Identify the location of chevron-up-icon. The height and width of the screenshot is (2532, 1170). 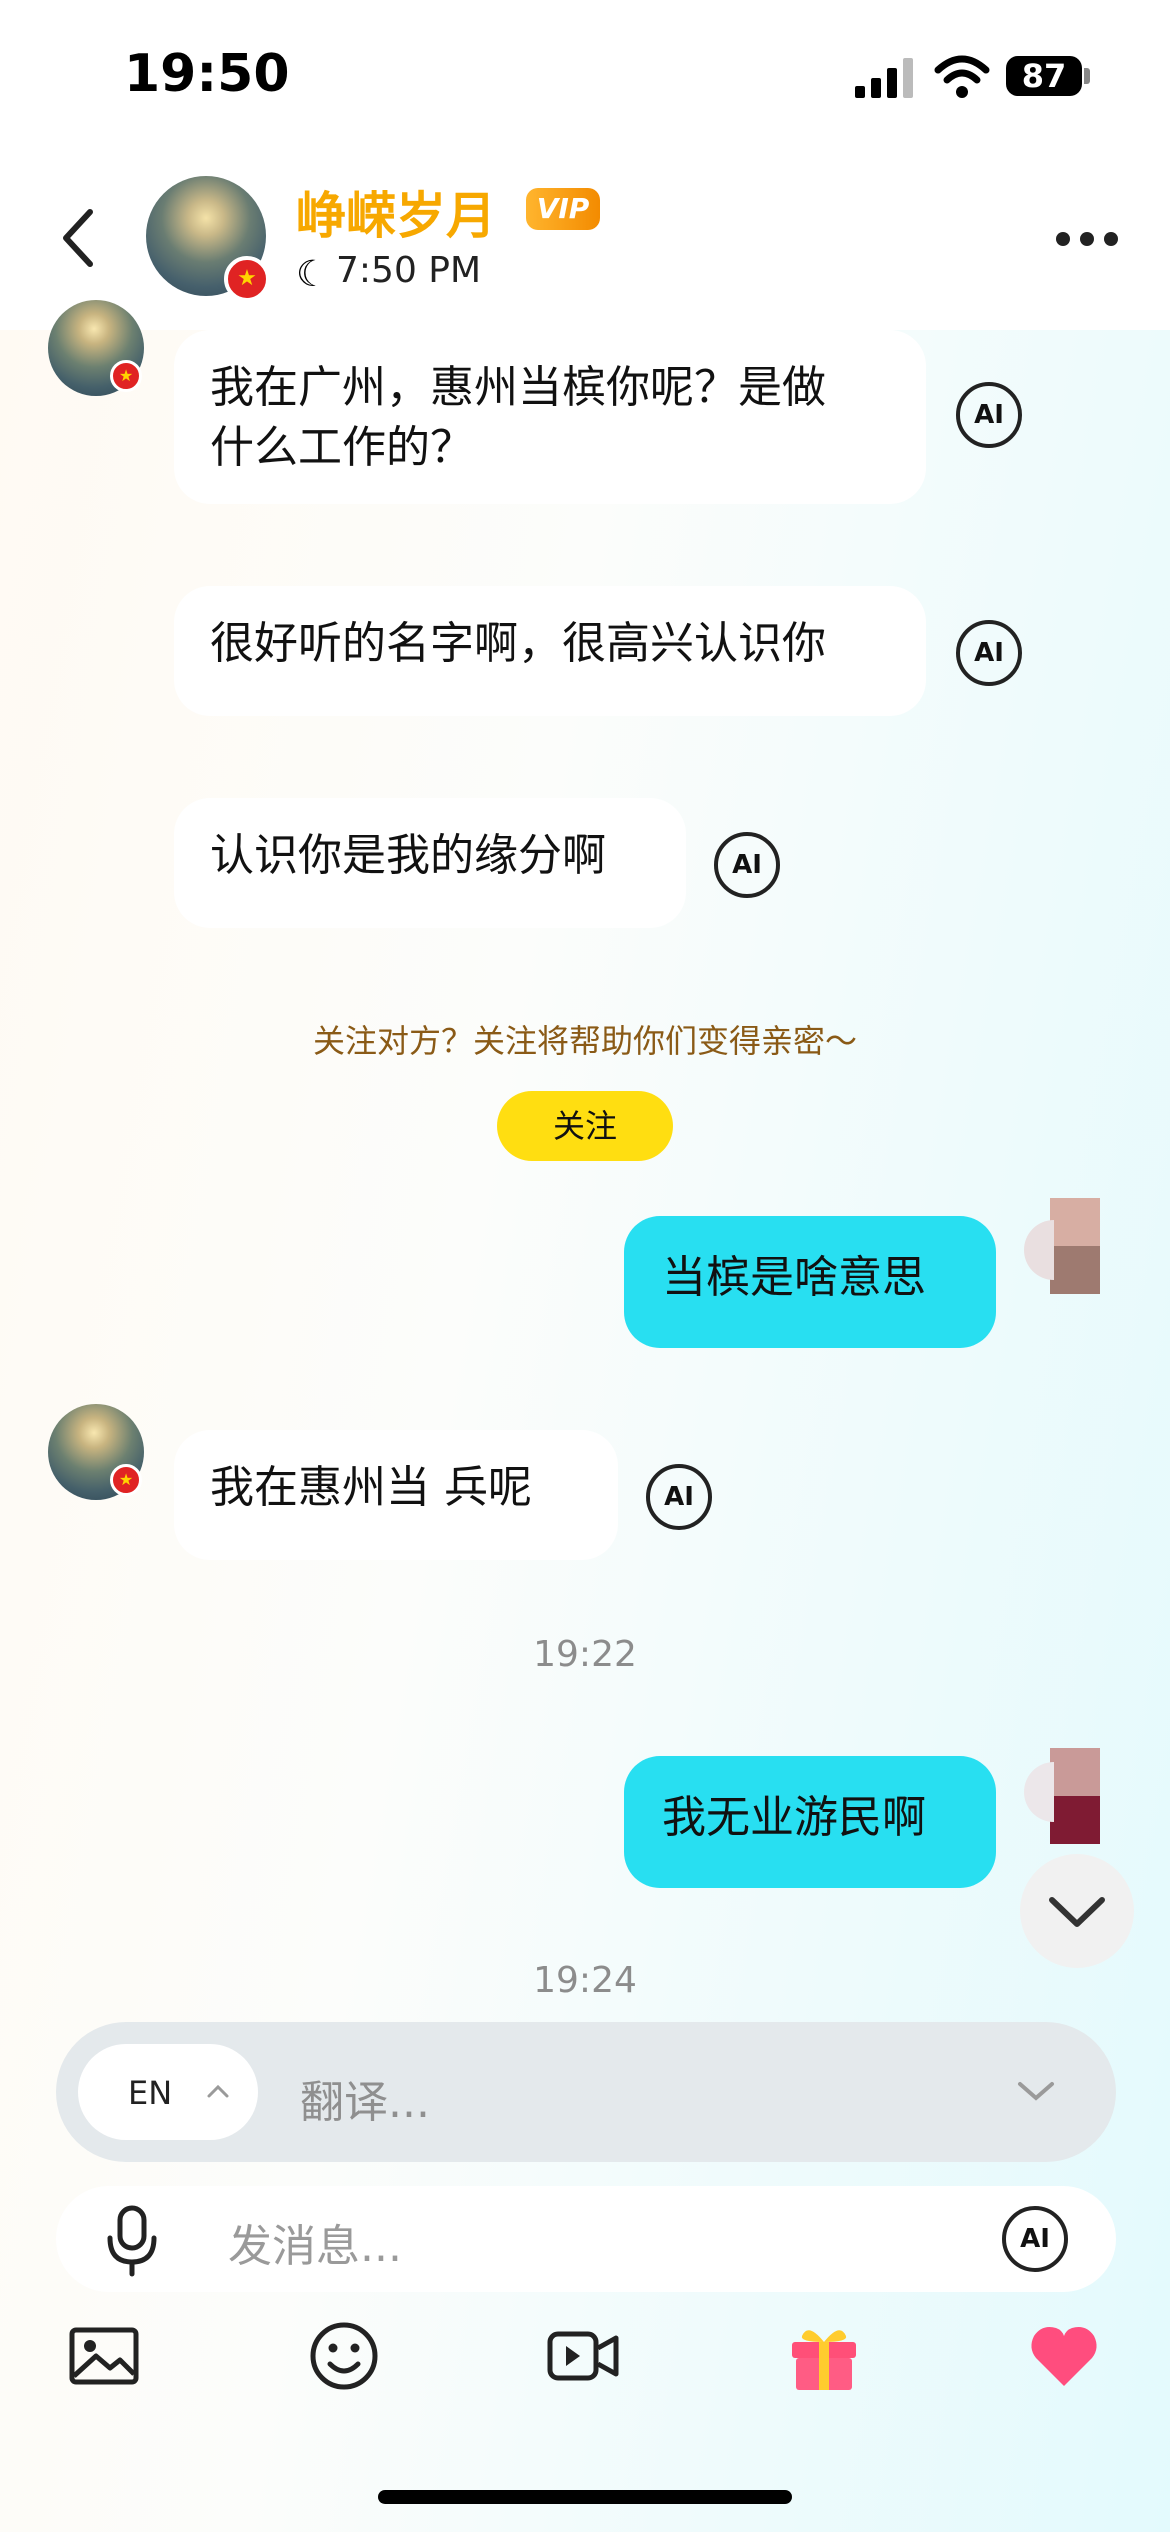
(218, 2091).